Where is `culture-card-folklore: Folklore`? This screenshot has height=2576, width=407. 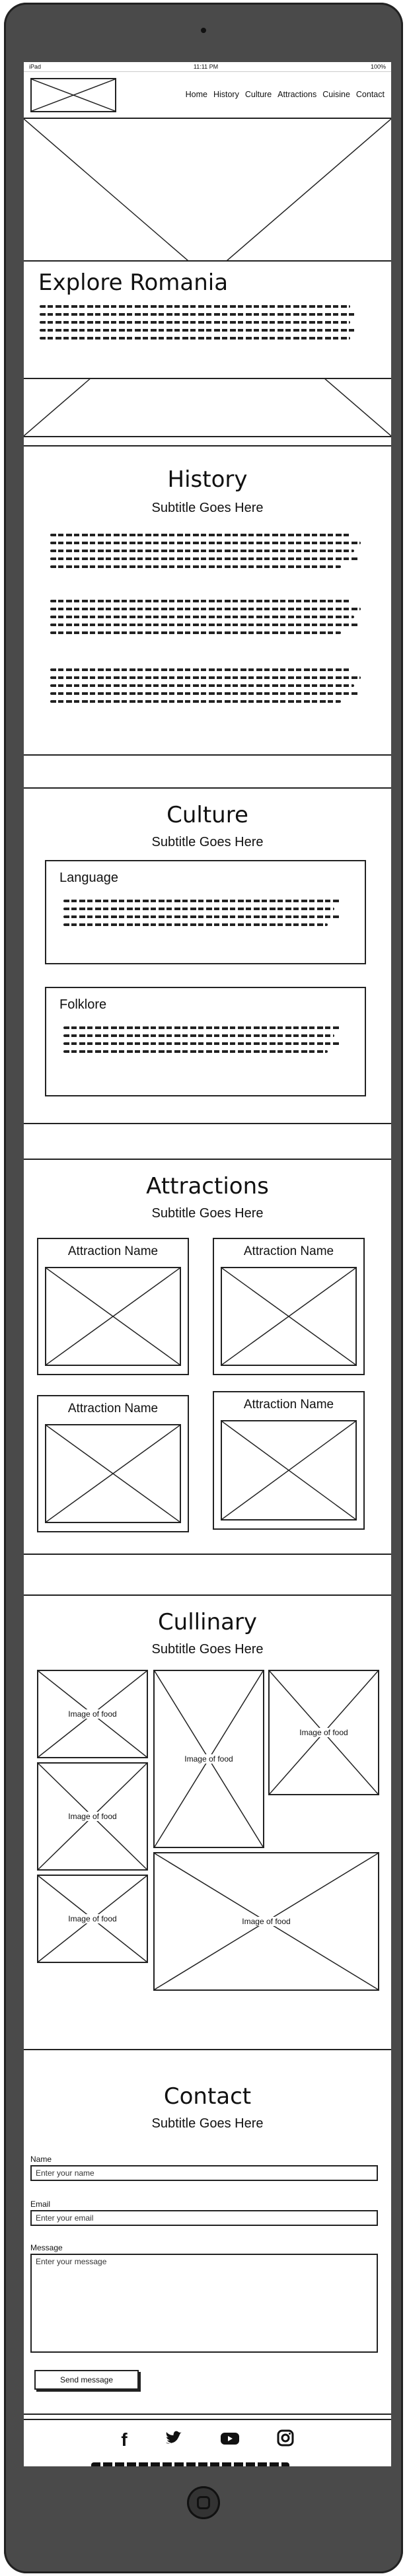 culture-card-folklore: Folklore is located at coordinates (205, 1041).